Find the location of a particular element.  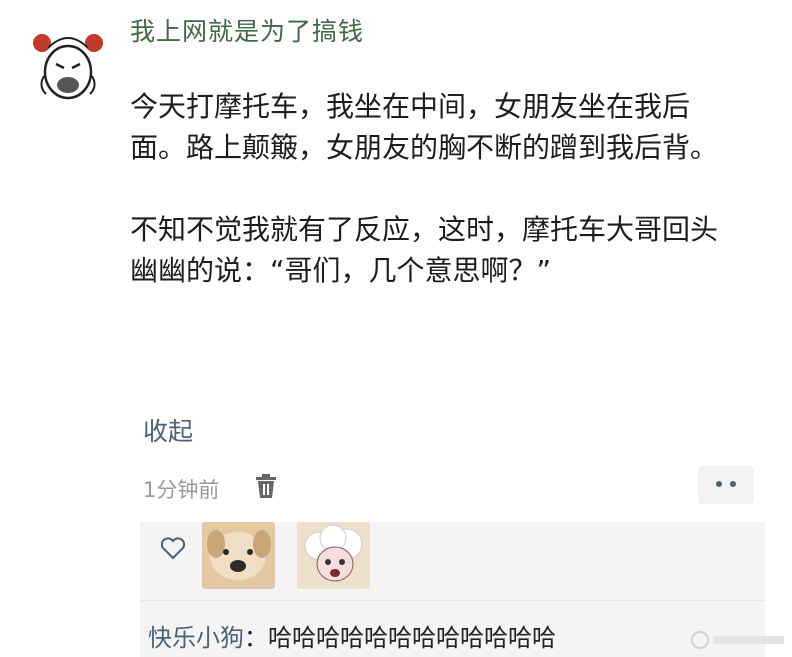

comment-author: 快乐小狗 is located at coordinates (196, 638).